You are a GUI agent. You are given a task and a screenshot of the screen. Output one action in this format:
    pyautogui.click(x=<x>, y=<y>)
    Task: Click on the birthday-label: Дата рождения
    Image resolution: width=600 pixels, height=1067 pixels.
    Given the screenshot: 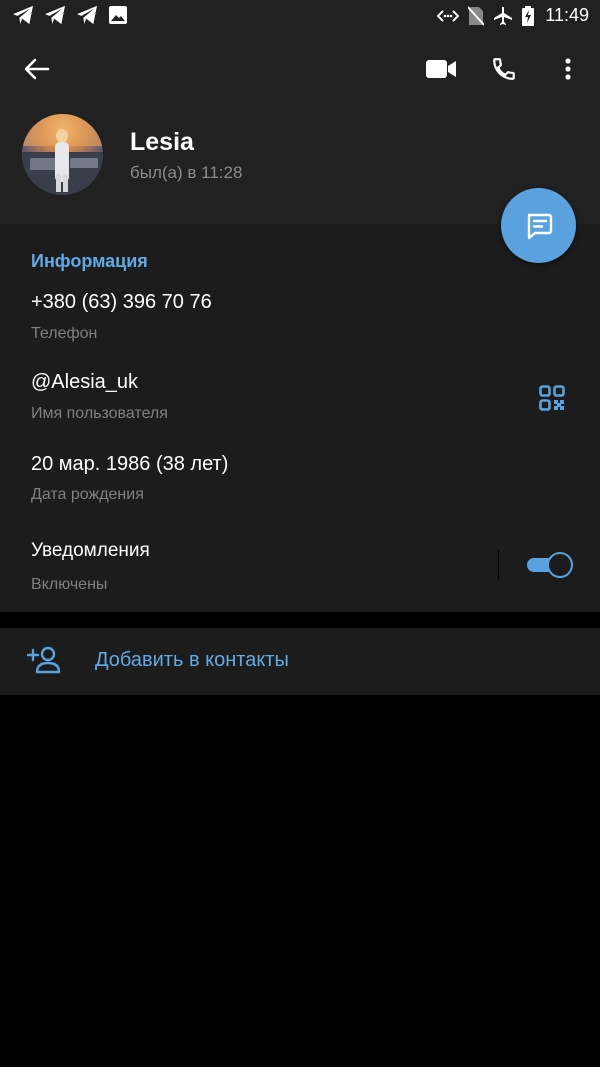 What is the action you would take?
    pyautogui.click(x=87, y=494)
    